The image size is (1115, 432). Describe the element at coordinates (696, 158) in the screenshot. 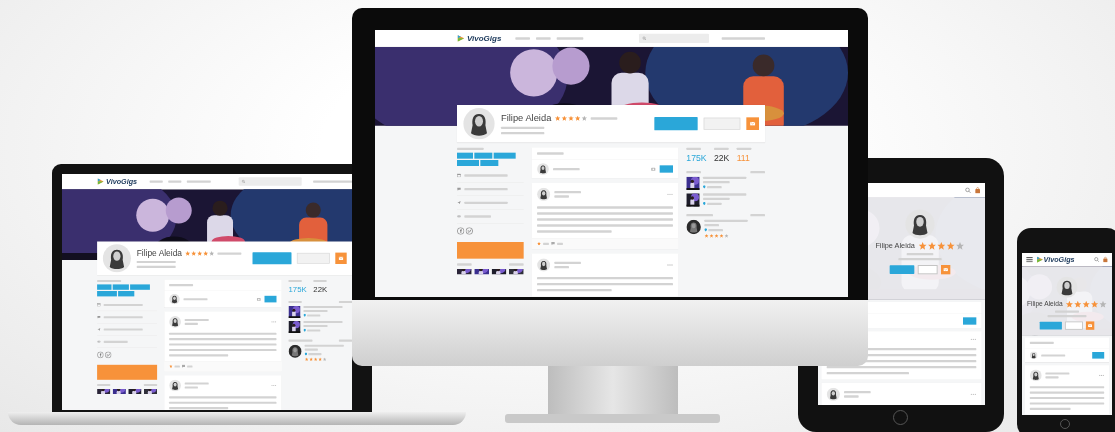

I see `stat-value: 175K` at that location.